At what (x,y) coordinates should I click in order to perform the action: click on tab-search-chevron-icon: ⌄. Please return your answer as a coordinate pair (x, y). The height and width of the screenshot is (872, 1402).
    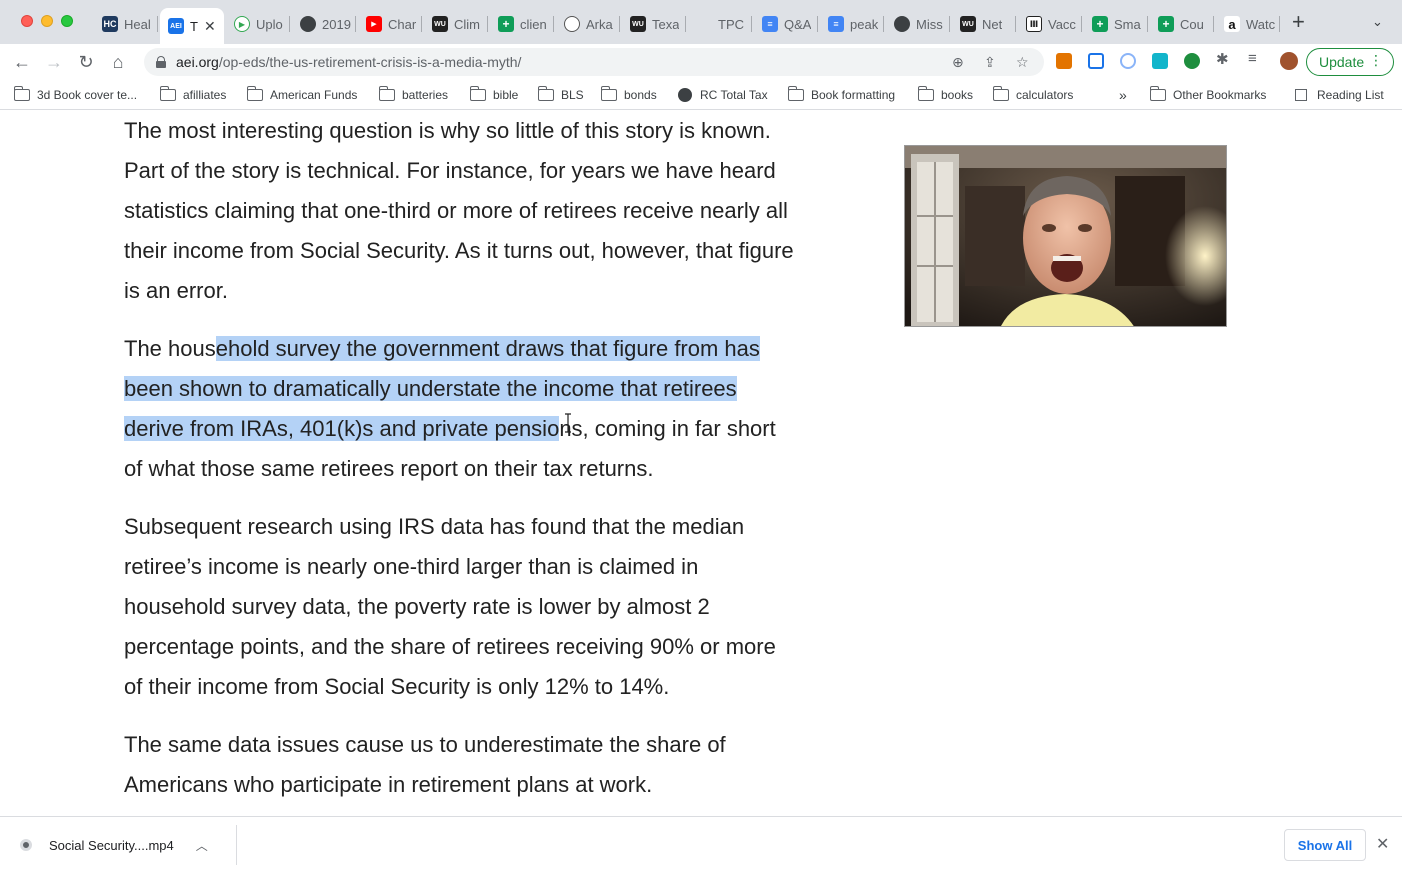
    Looking at the image, I should click on (1377, 22).